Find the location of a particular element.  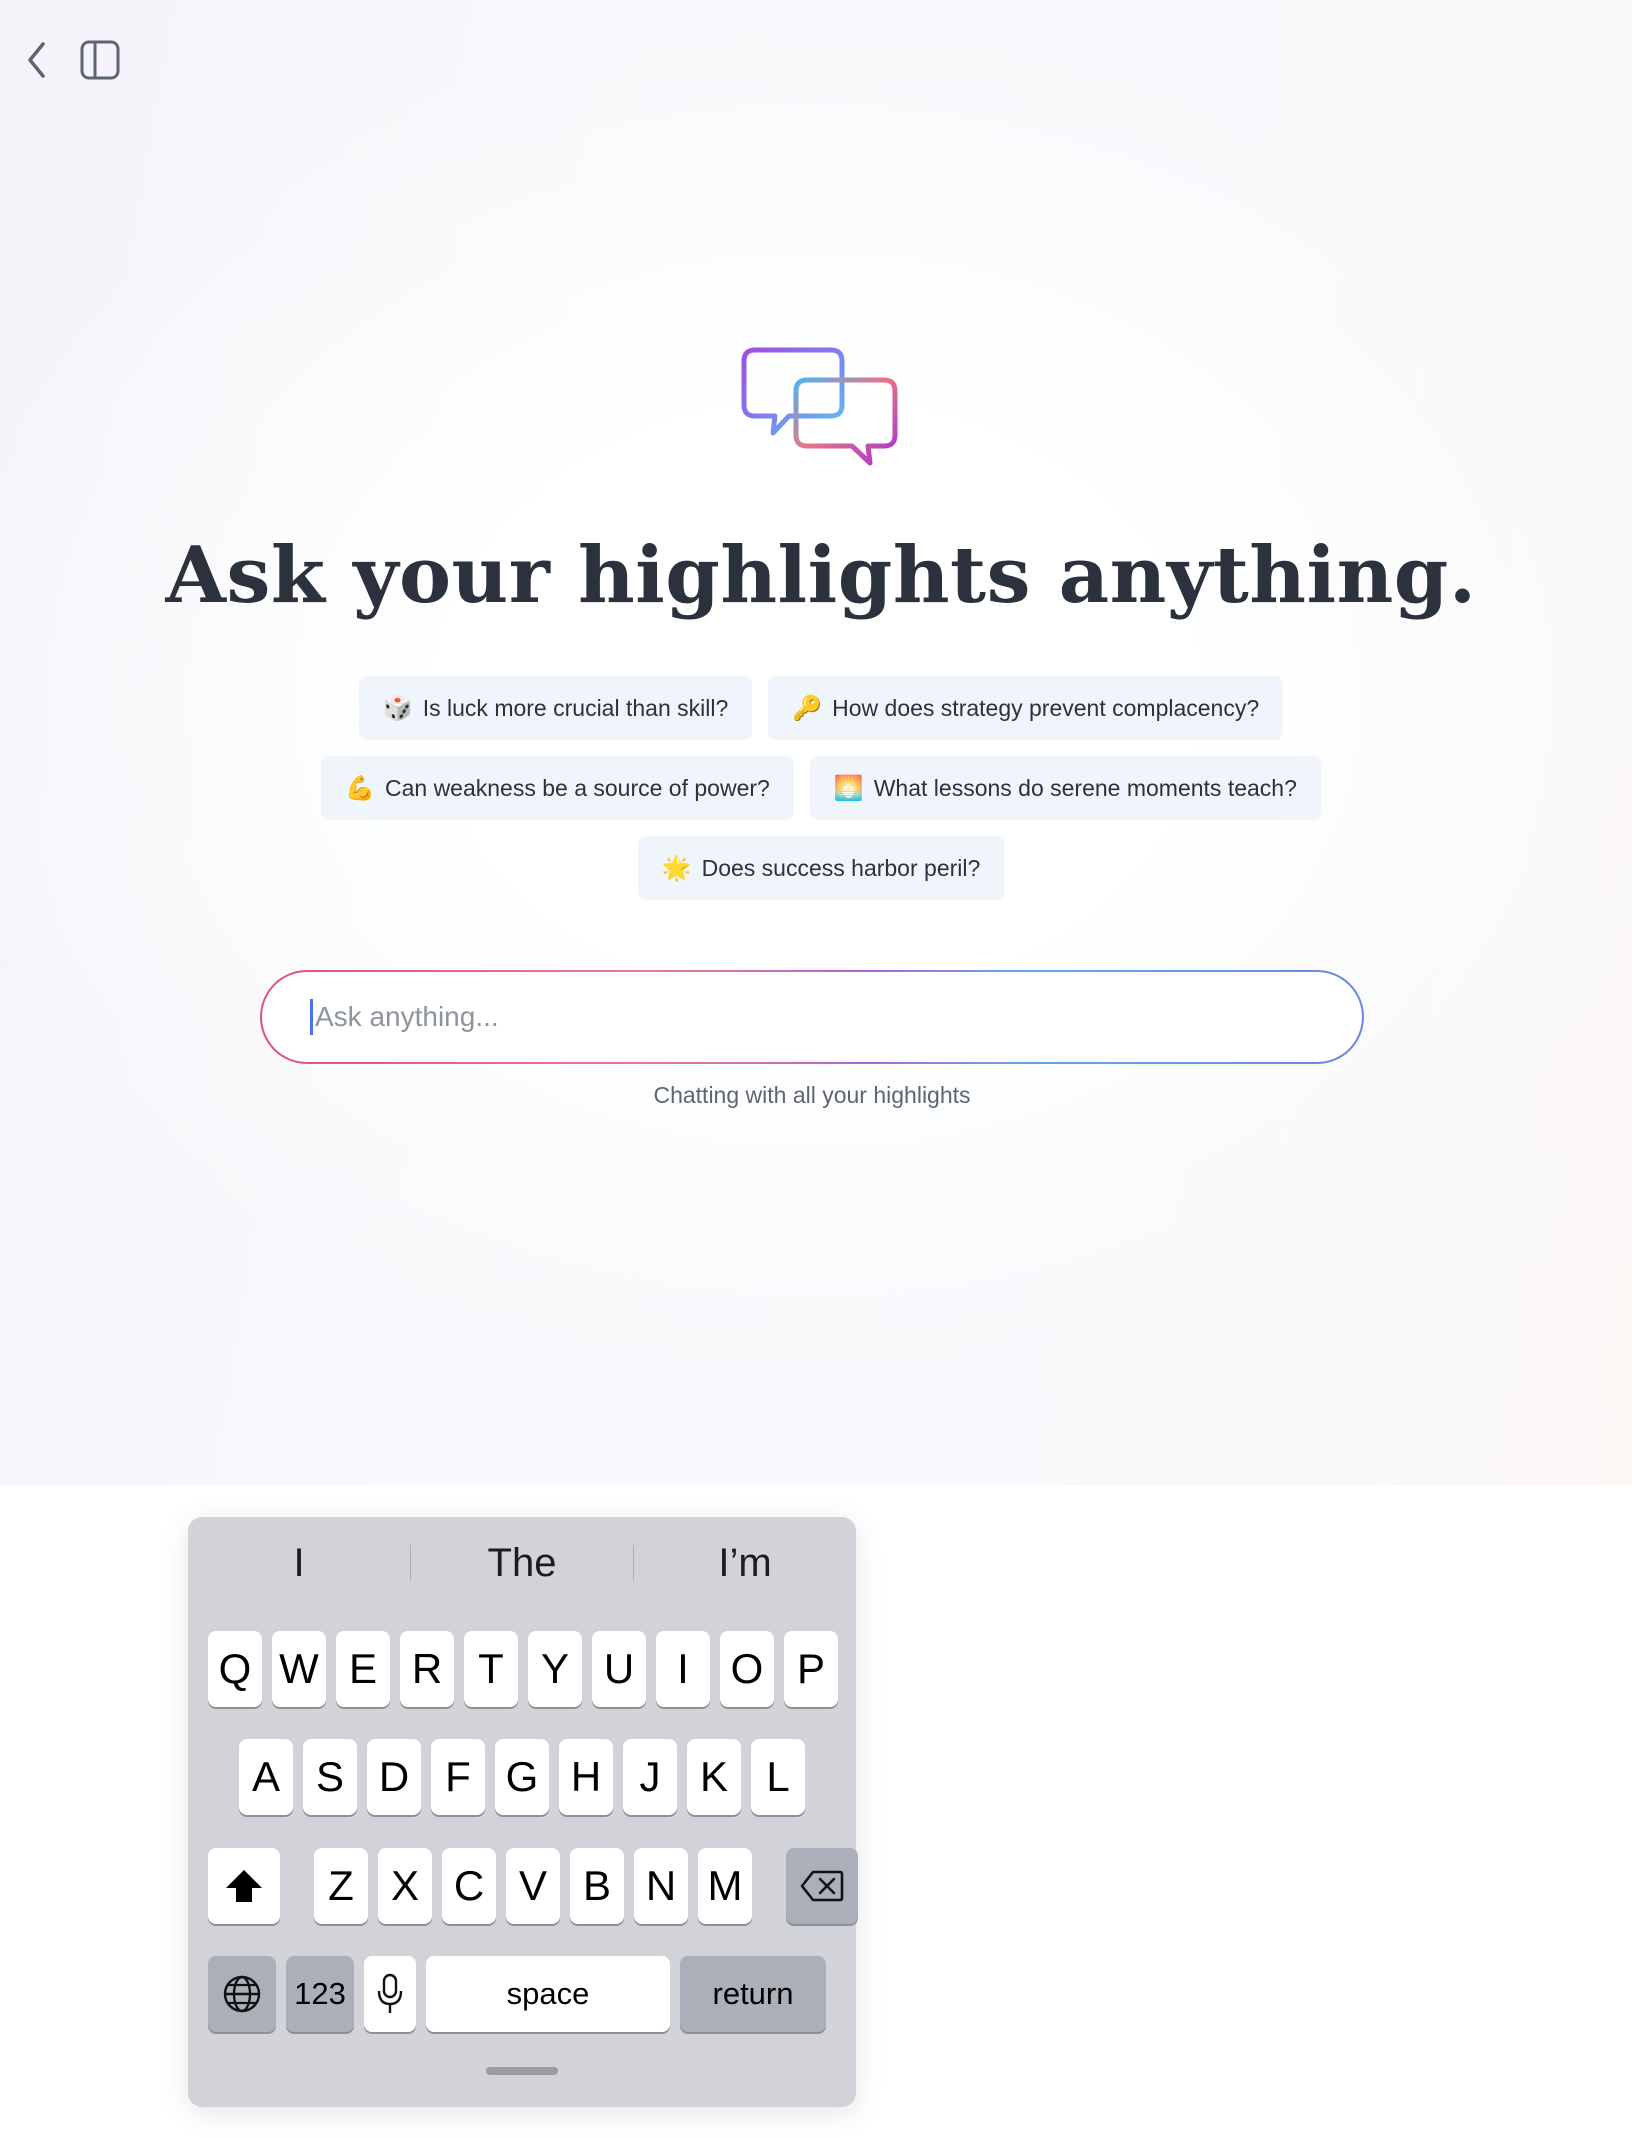

chat-input-container is located at coordinates (812, 1017).